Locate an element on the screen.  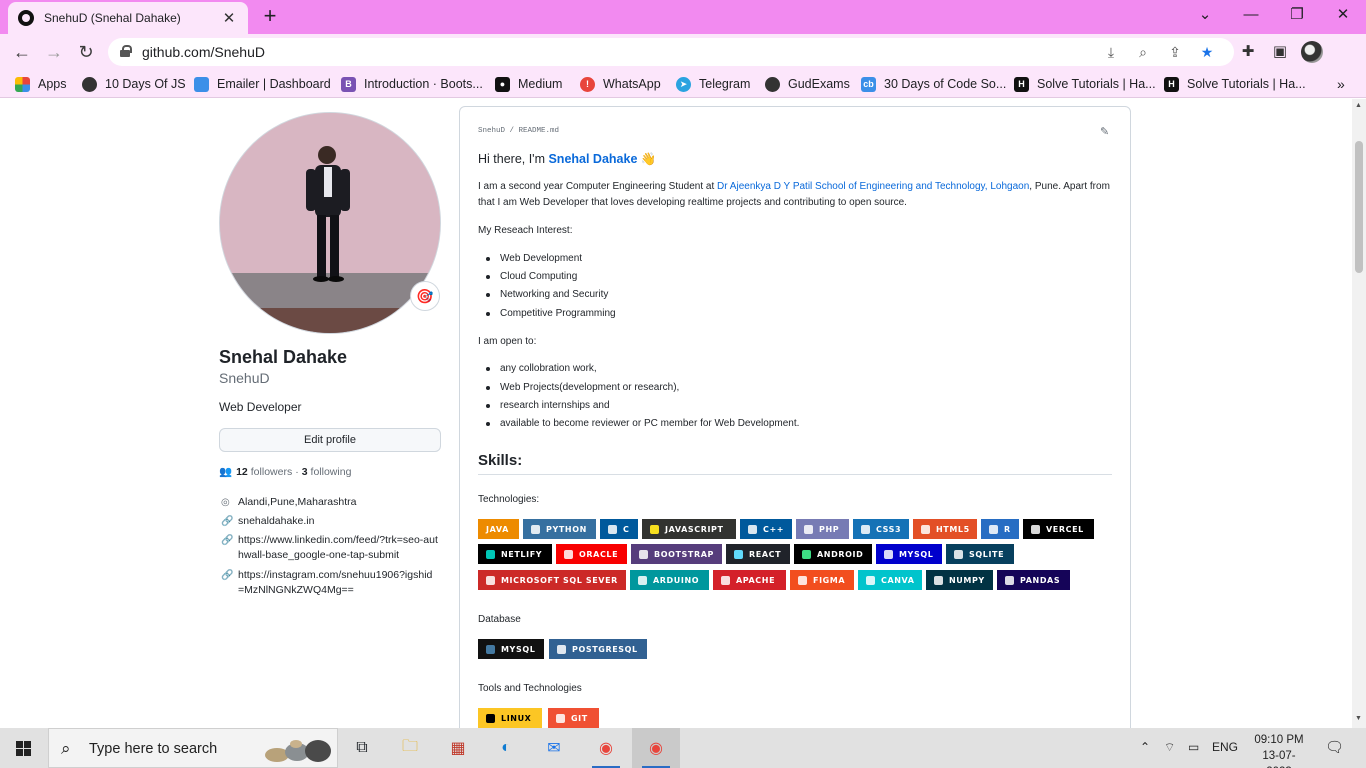
task-view-icon: ⧉ is located at coordinates (362, 748).